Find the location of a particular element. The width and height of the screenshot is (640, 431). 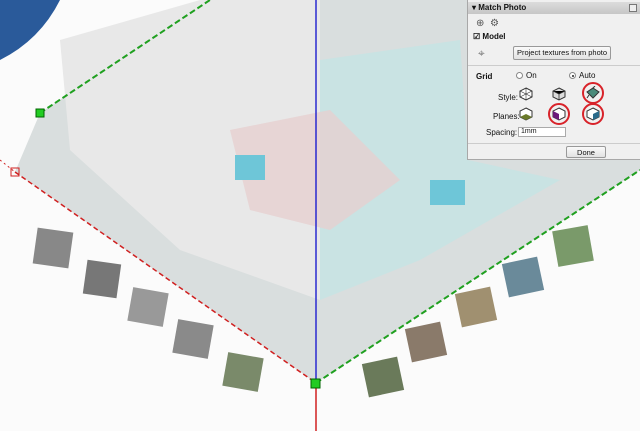

crosshair-icon: ⌖ is located at coordinates (481, 53).